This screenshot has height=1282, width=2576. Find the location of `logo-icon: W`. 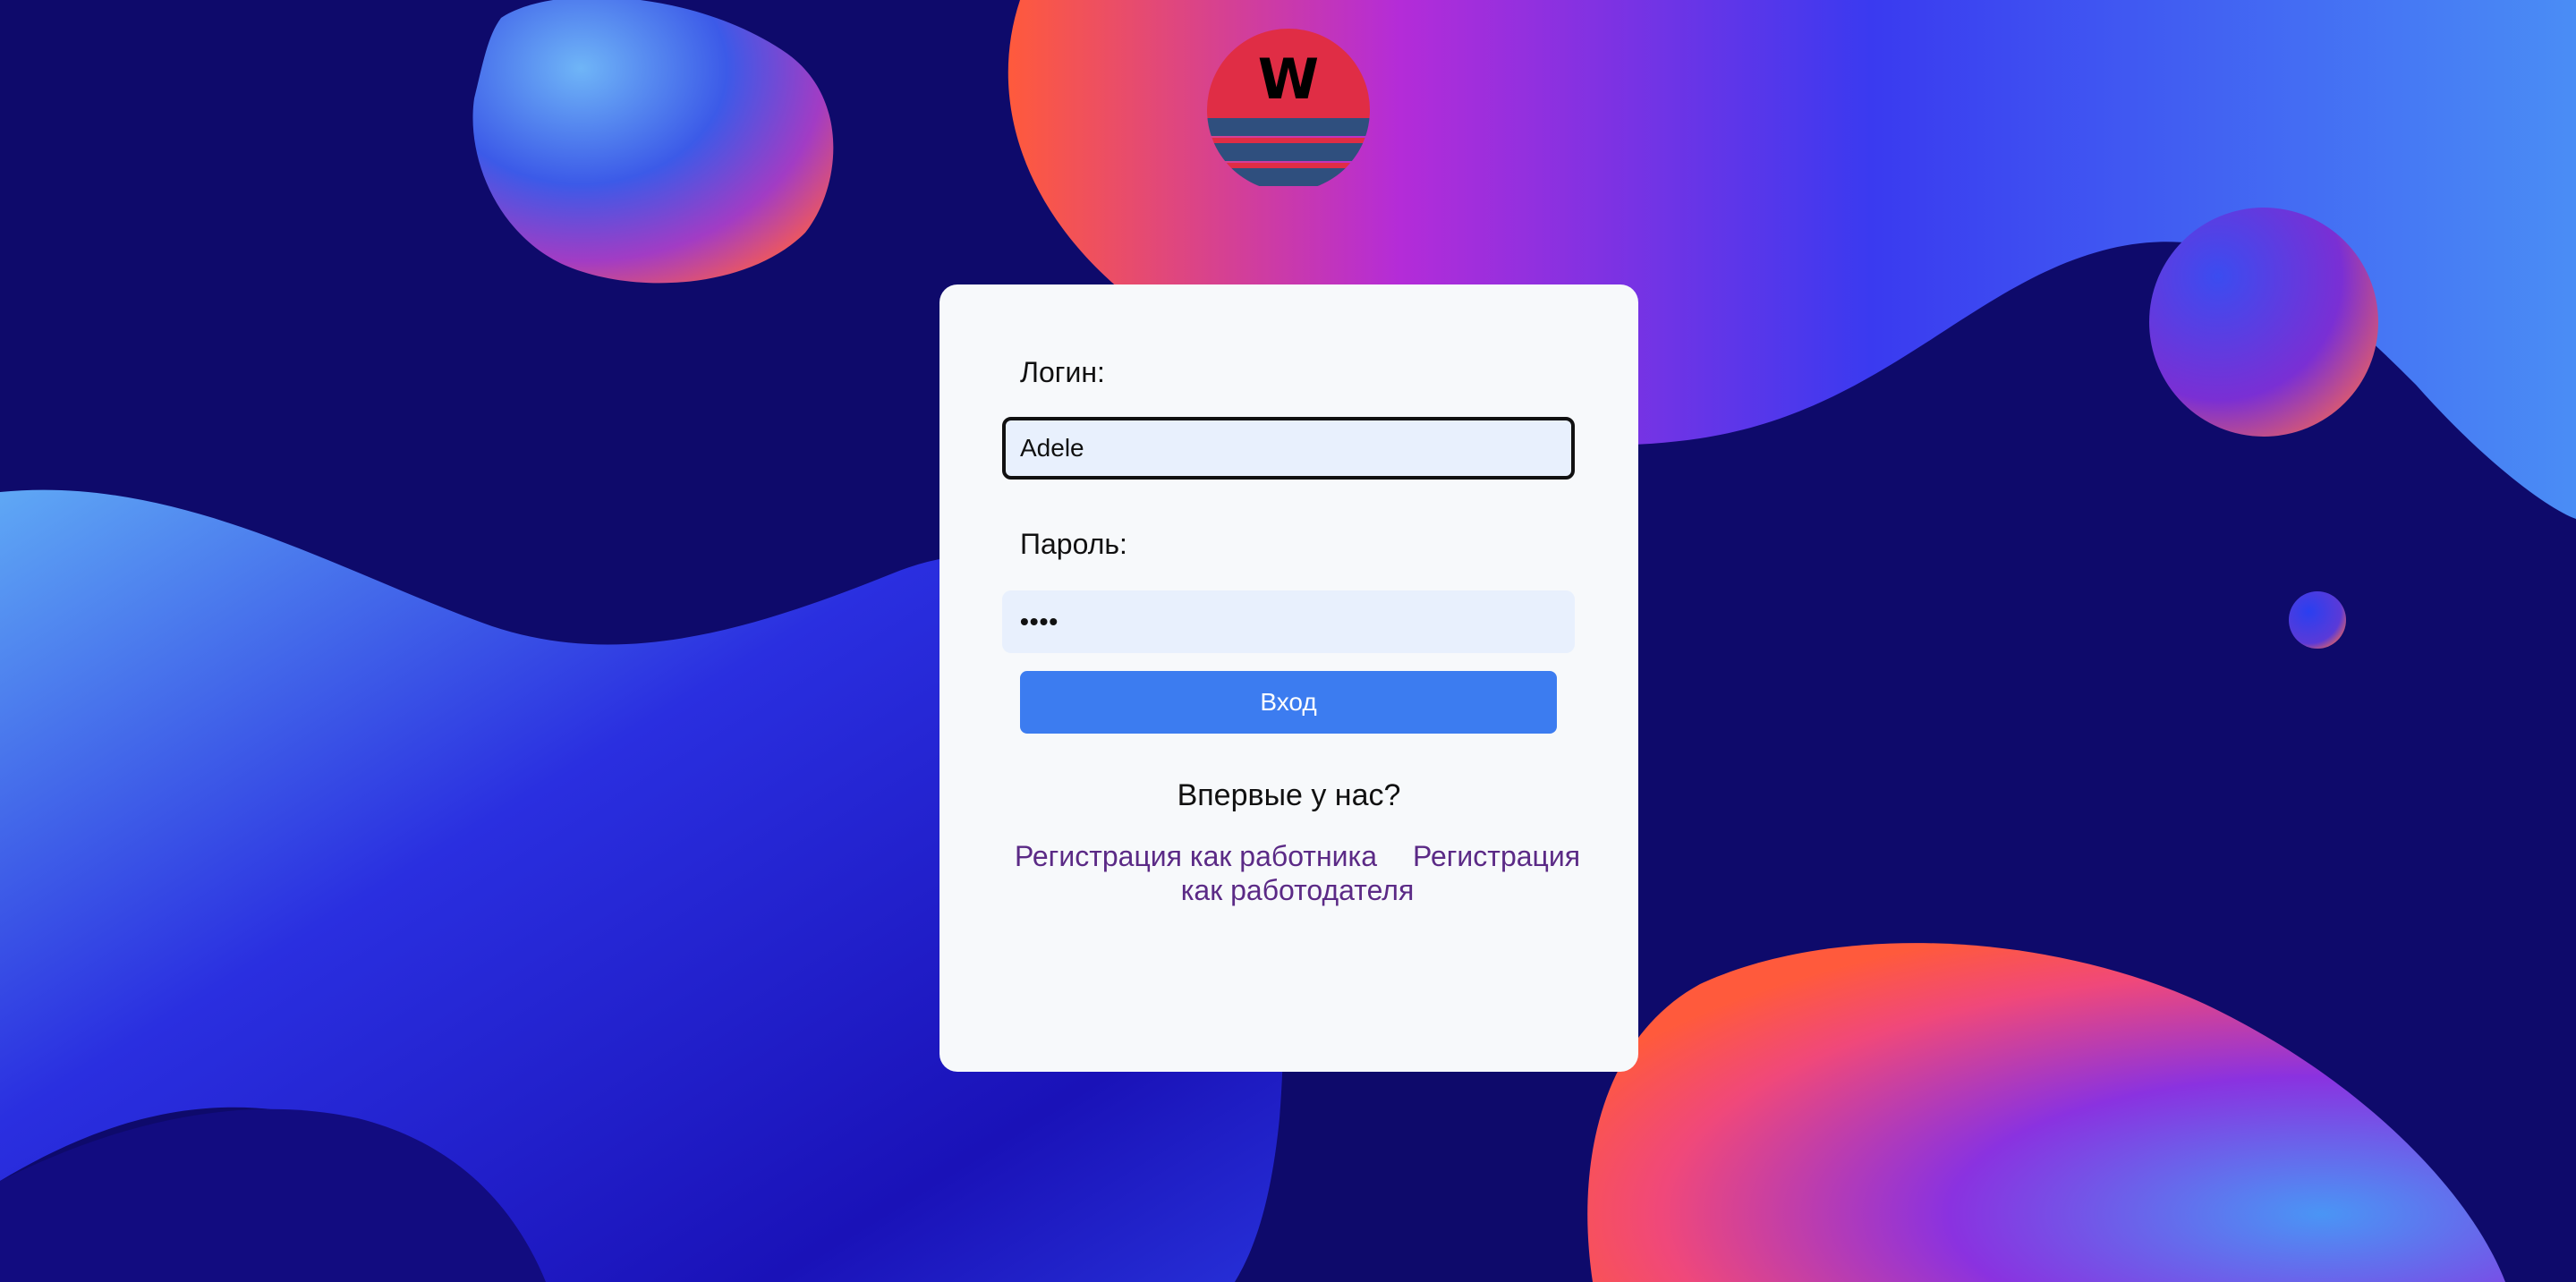

logo-icon: W is located at coordinates (1288, 108).